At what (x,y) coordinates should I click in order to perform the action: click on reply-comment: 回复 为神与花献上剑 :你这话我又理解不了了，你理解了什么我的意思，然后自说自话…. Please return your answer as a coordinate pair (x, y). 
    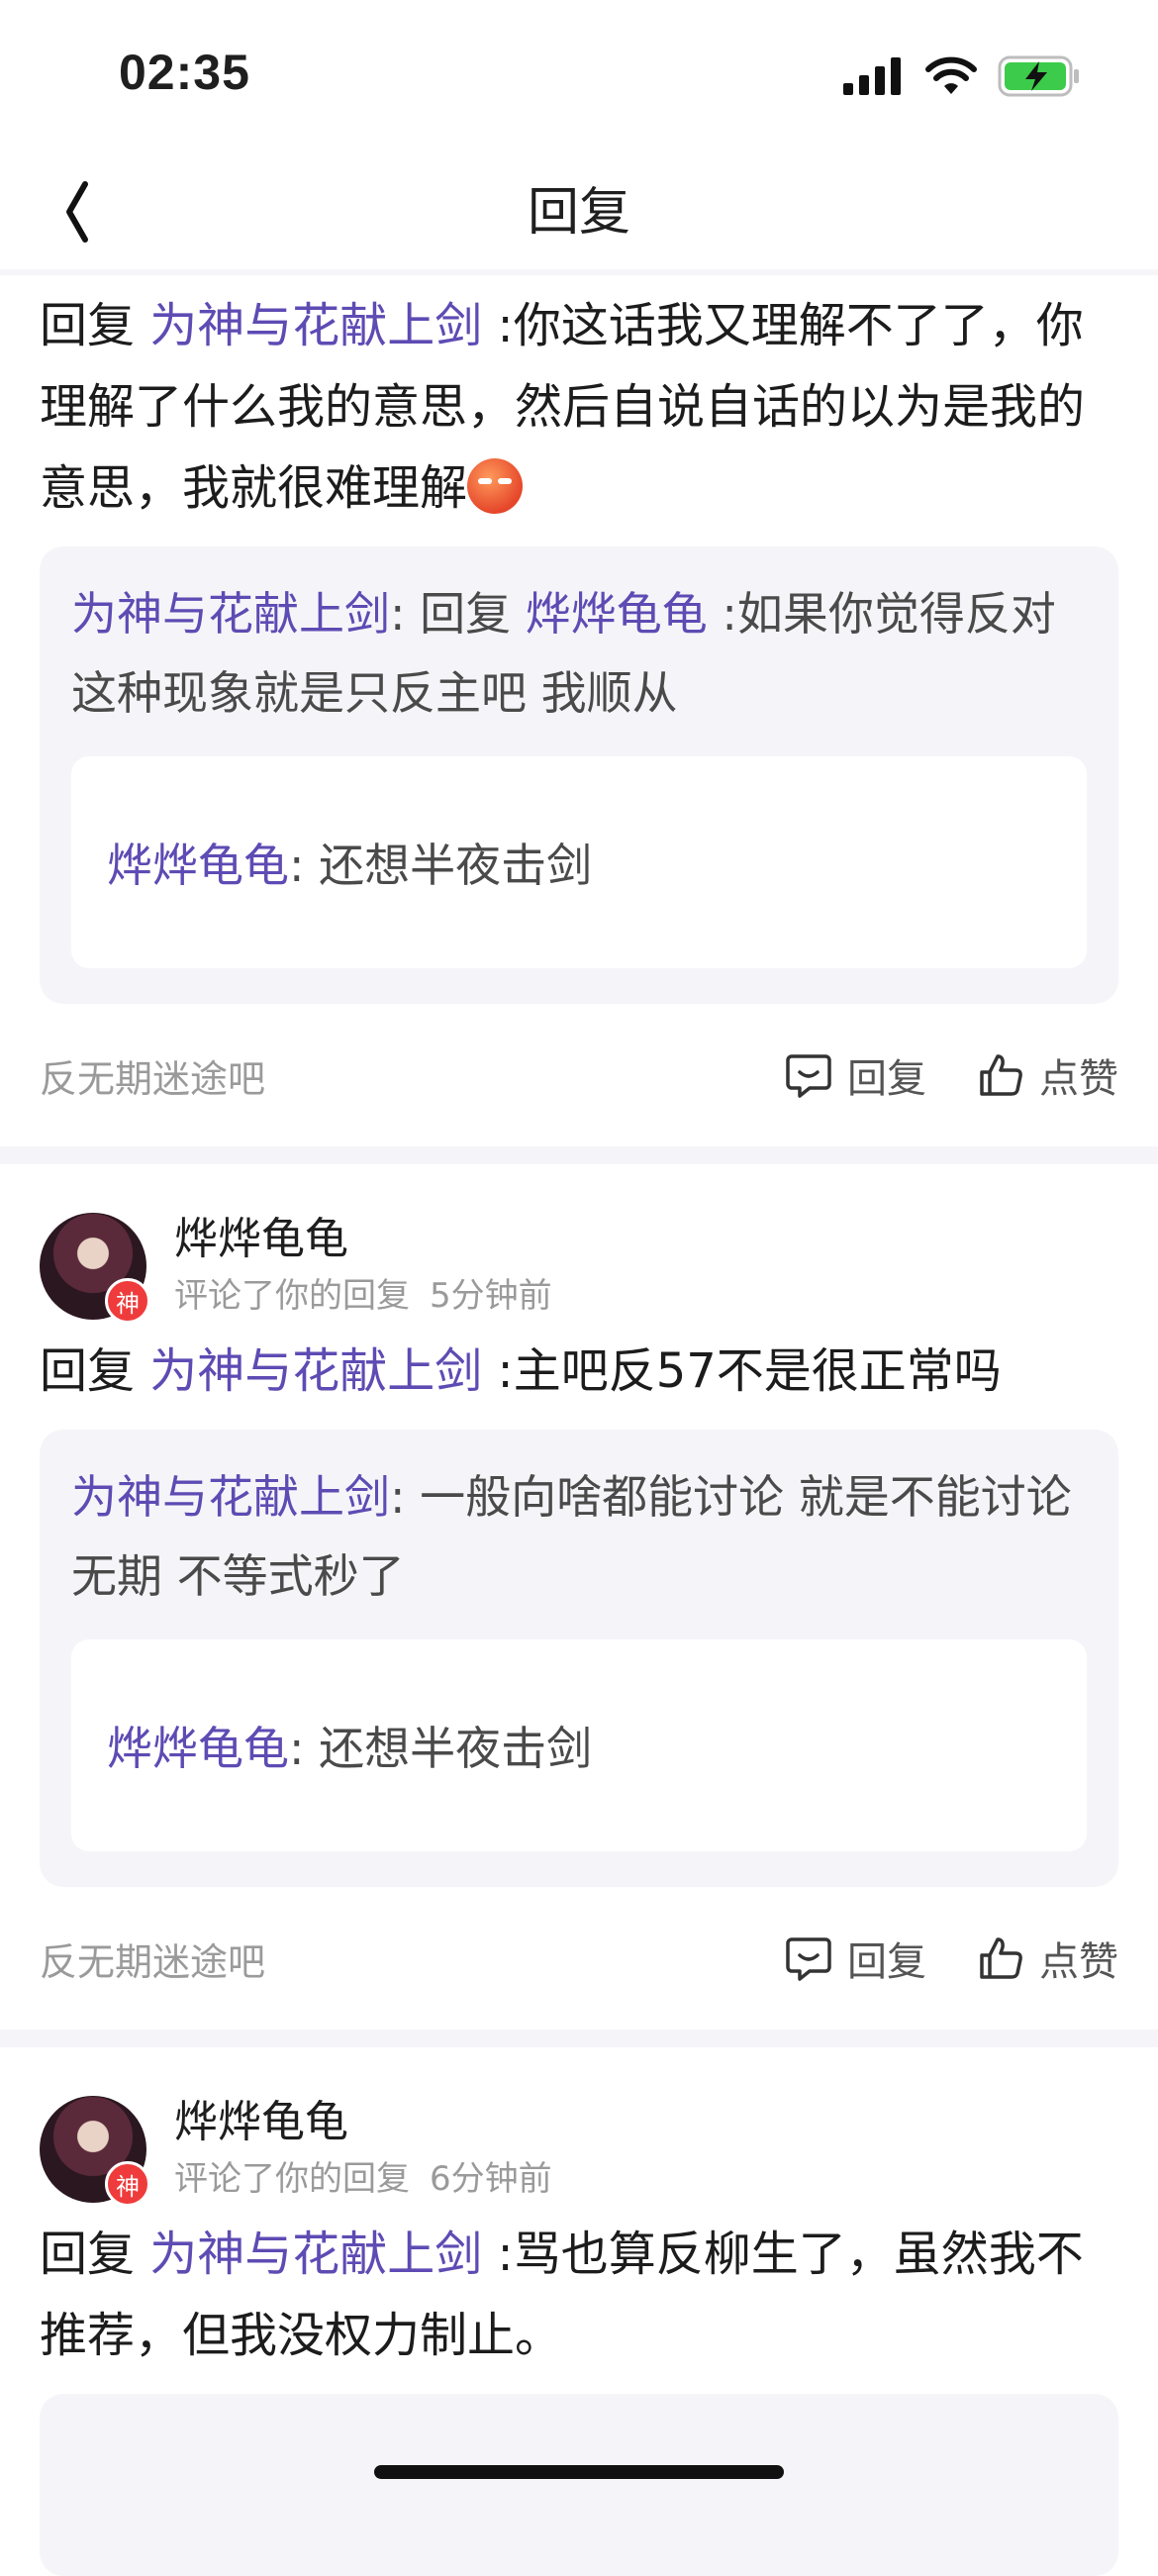
    Looking at the image, I should click on (579, 402).